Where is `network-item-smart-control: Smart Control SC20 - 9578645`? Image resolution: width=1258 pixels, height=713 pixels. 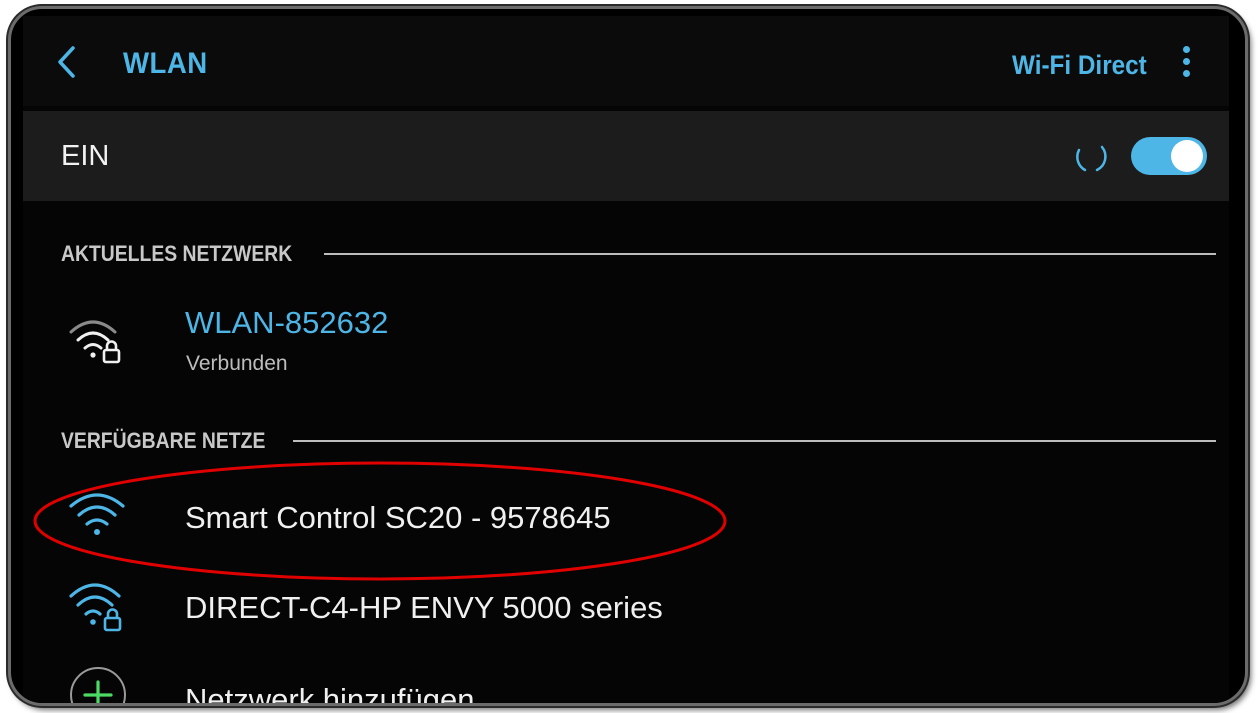
network-item-smart-control: Smart Control SC20 - 9578645 is located at coordinates (626, 516).